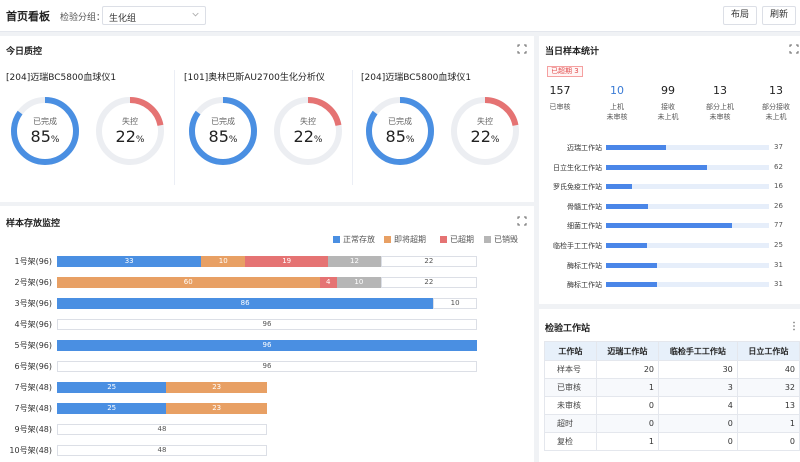  What do you see at coordinates (698, 351) in the screenshot?
I see `table-header-cell: 临检手工工作站` at bounding box center [698, 351].